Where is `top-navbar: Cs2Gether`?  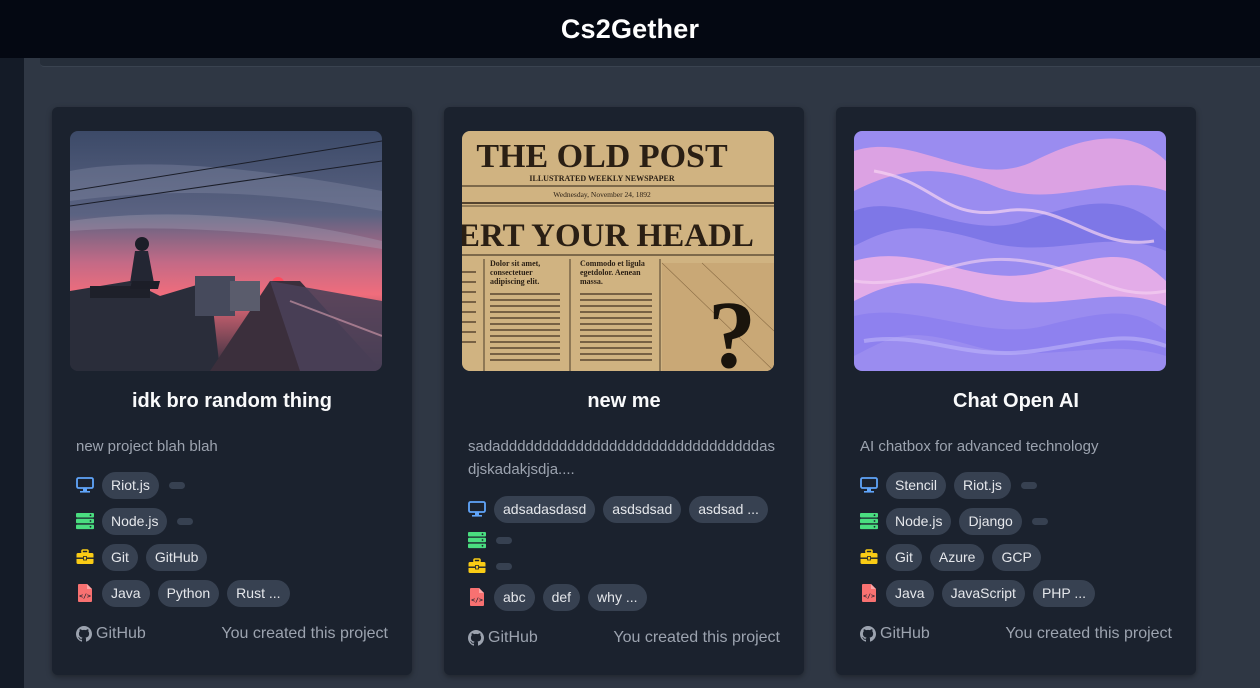
top-navbar: Cs2Gether is located at coordinates (630, 29).